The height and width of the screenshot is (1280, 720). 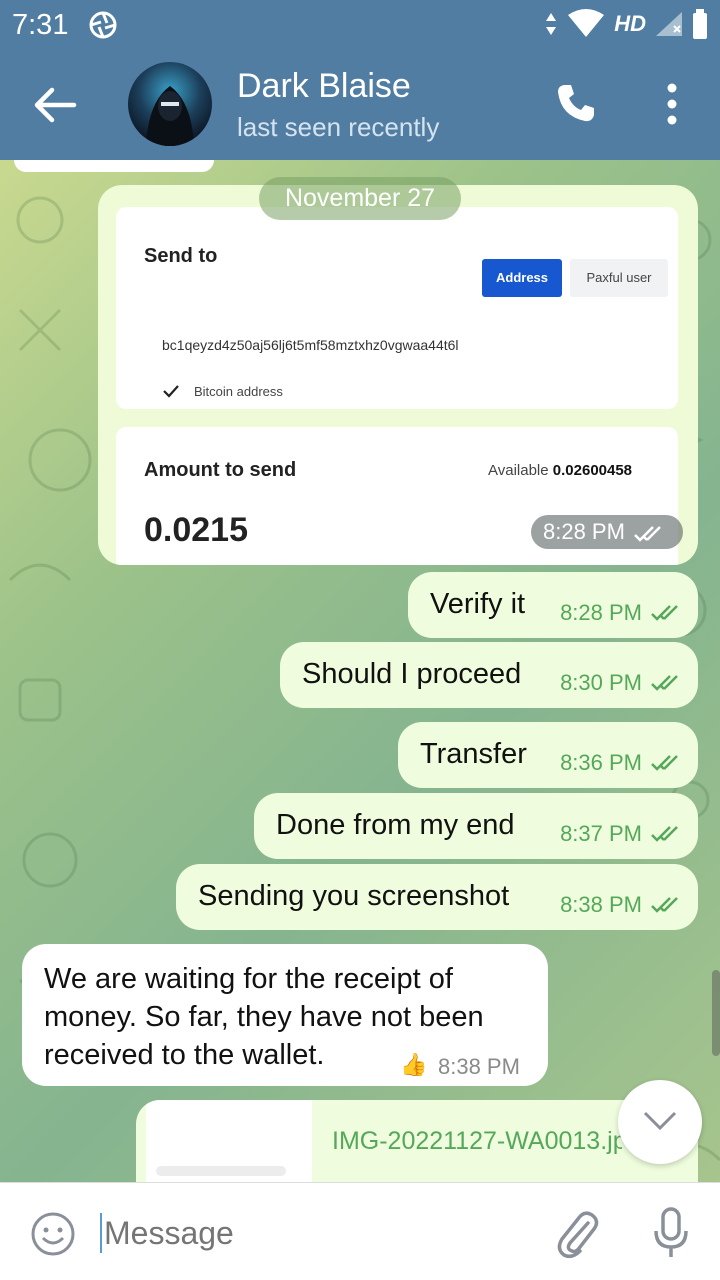 What do you see at coordinates (586, 23) in the screenshot?
I see `wifi-icon` at bounding box center [586, 23].